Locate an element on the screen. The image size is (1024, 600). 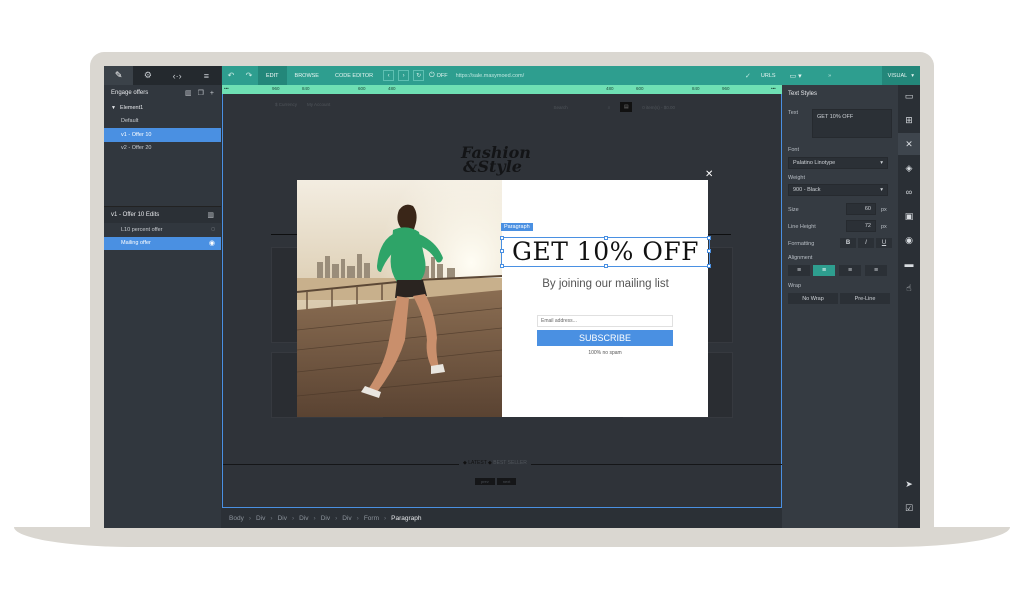
fast-forward-icon: » is located at coordinates (830, 76).